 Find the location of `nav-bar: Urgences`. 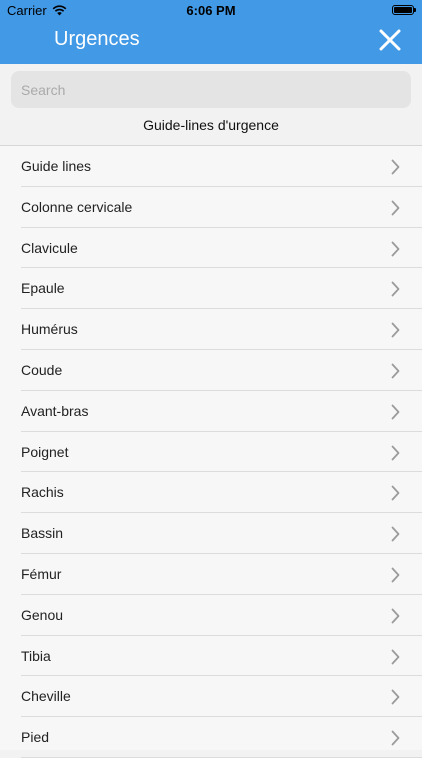

nav-bar: Urgences is located at coordinates (211, 43).